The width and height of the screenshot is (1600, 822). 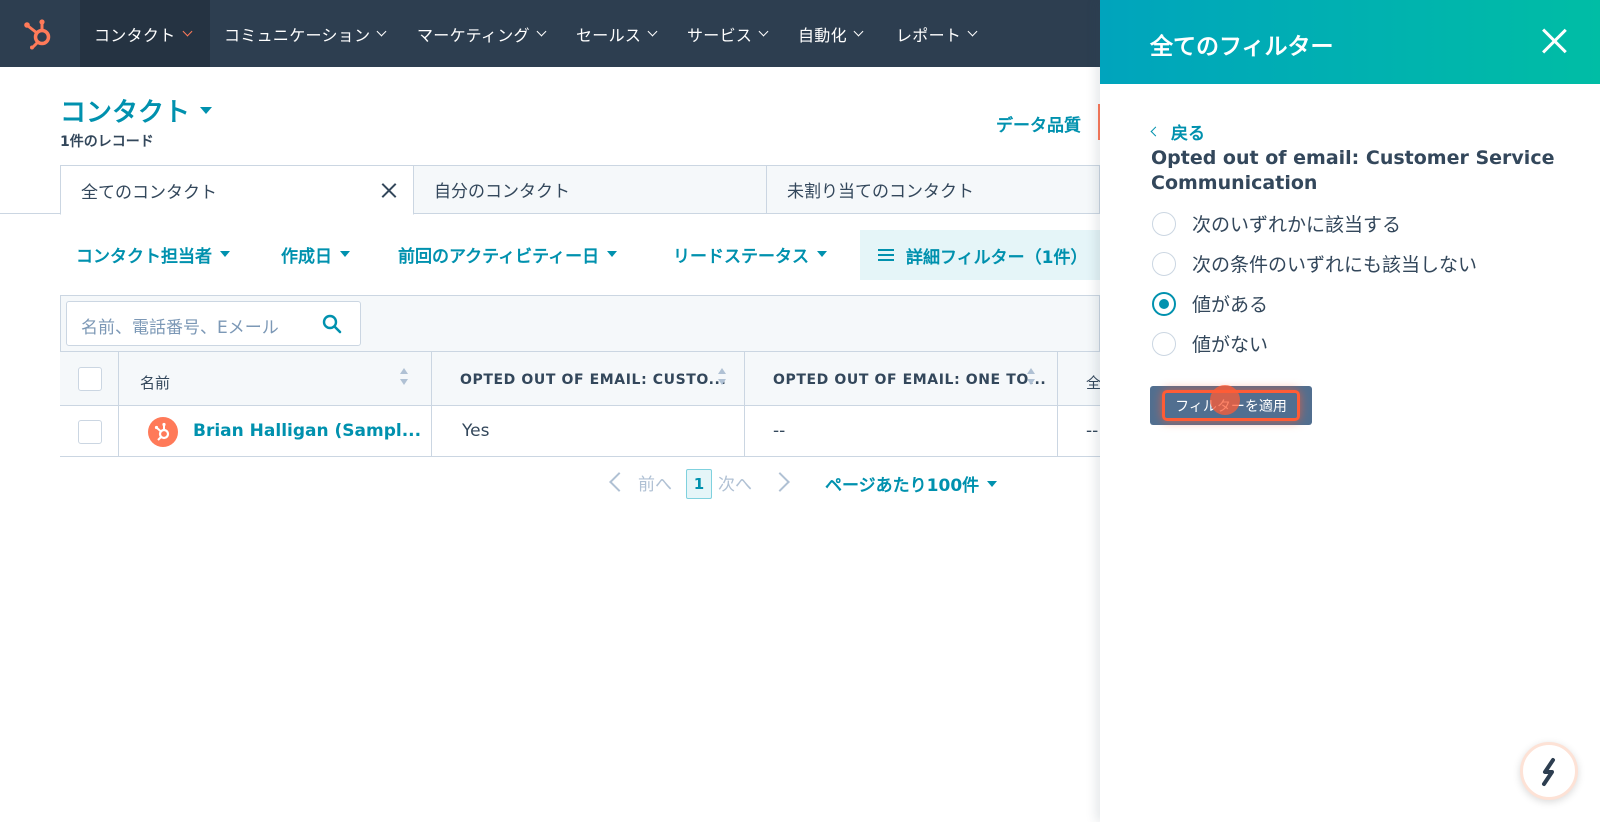 What do you see at coordinates (237, 190) in the screenshot?
I see `tab-all-contacts: 全てのコンタクト` at bounding box center [237, 190].